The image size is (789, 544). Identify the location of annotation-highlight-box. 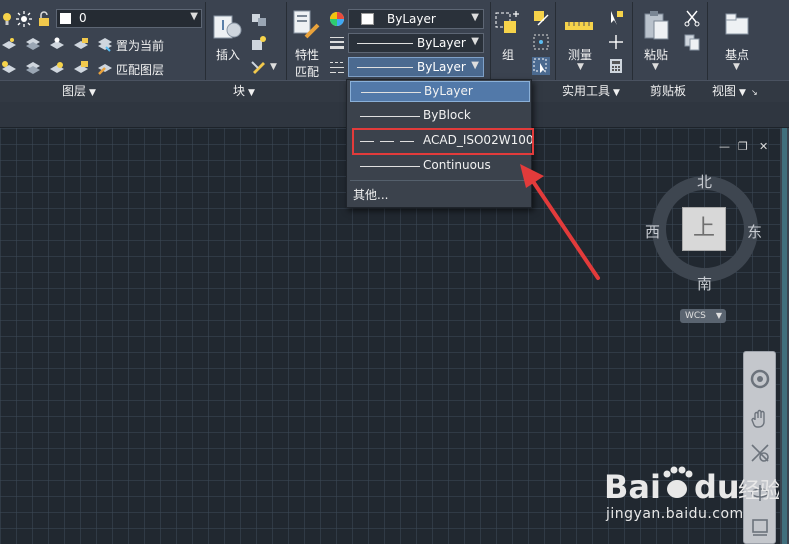
(443, 141).